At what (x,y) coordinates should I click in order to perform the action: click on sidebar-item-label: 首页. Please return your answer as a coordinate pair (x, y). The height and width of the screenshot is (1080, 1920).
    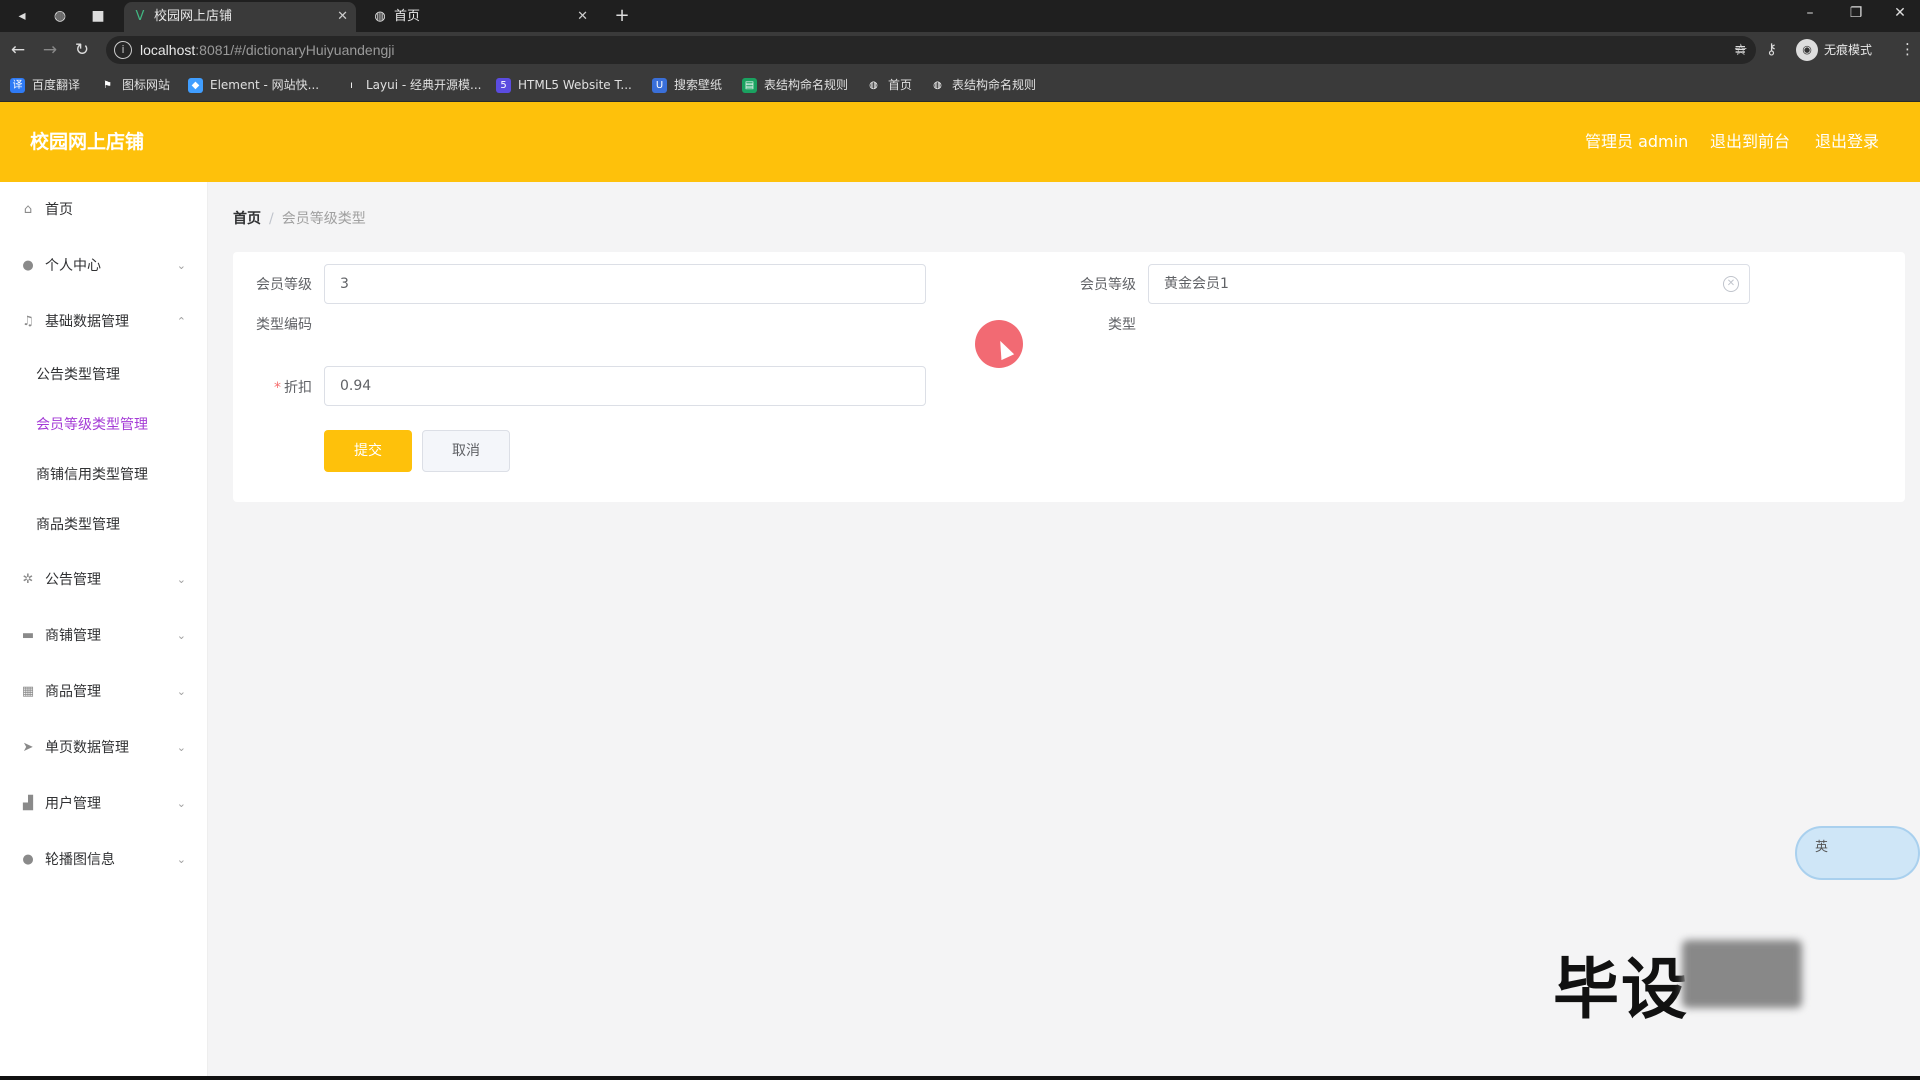
    Looking at the image, I should click on (59, 210).